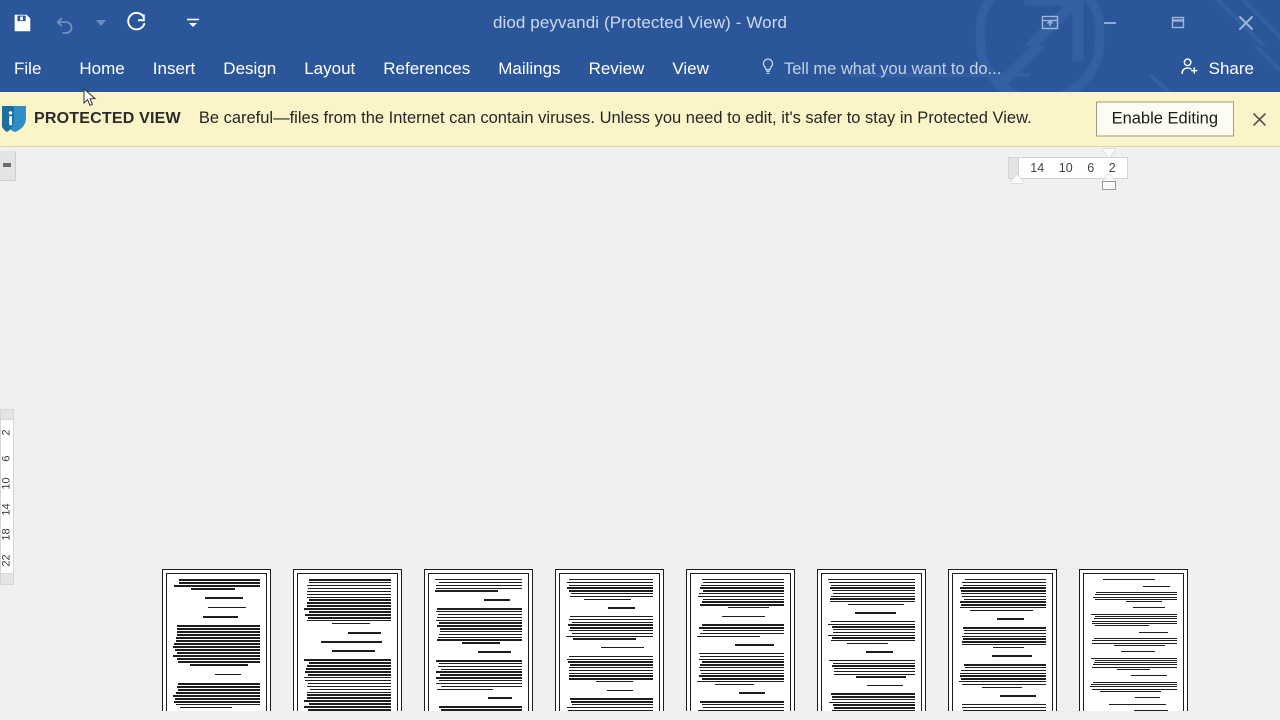  Describe the element at coordinates (101, 69) in the screenshot. I see `tab-home: Home` at that location.